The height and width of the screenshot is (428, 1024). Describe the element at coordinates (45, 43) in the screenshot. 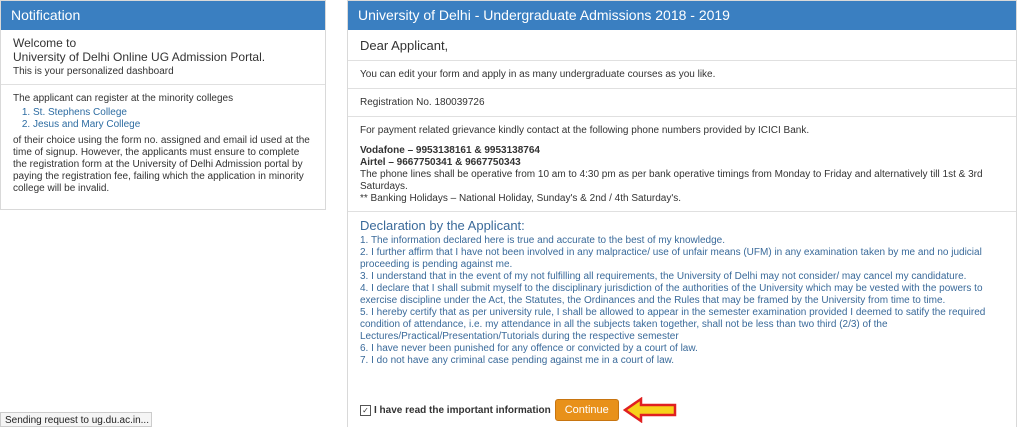

I see `welcome-line-1: Welcome to` at that location.